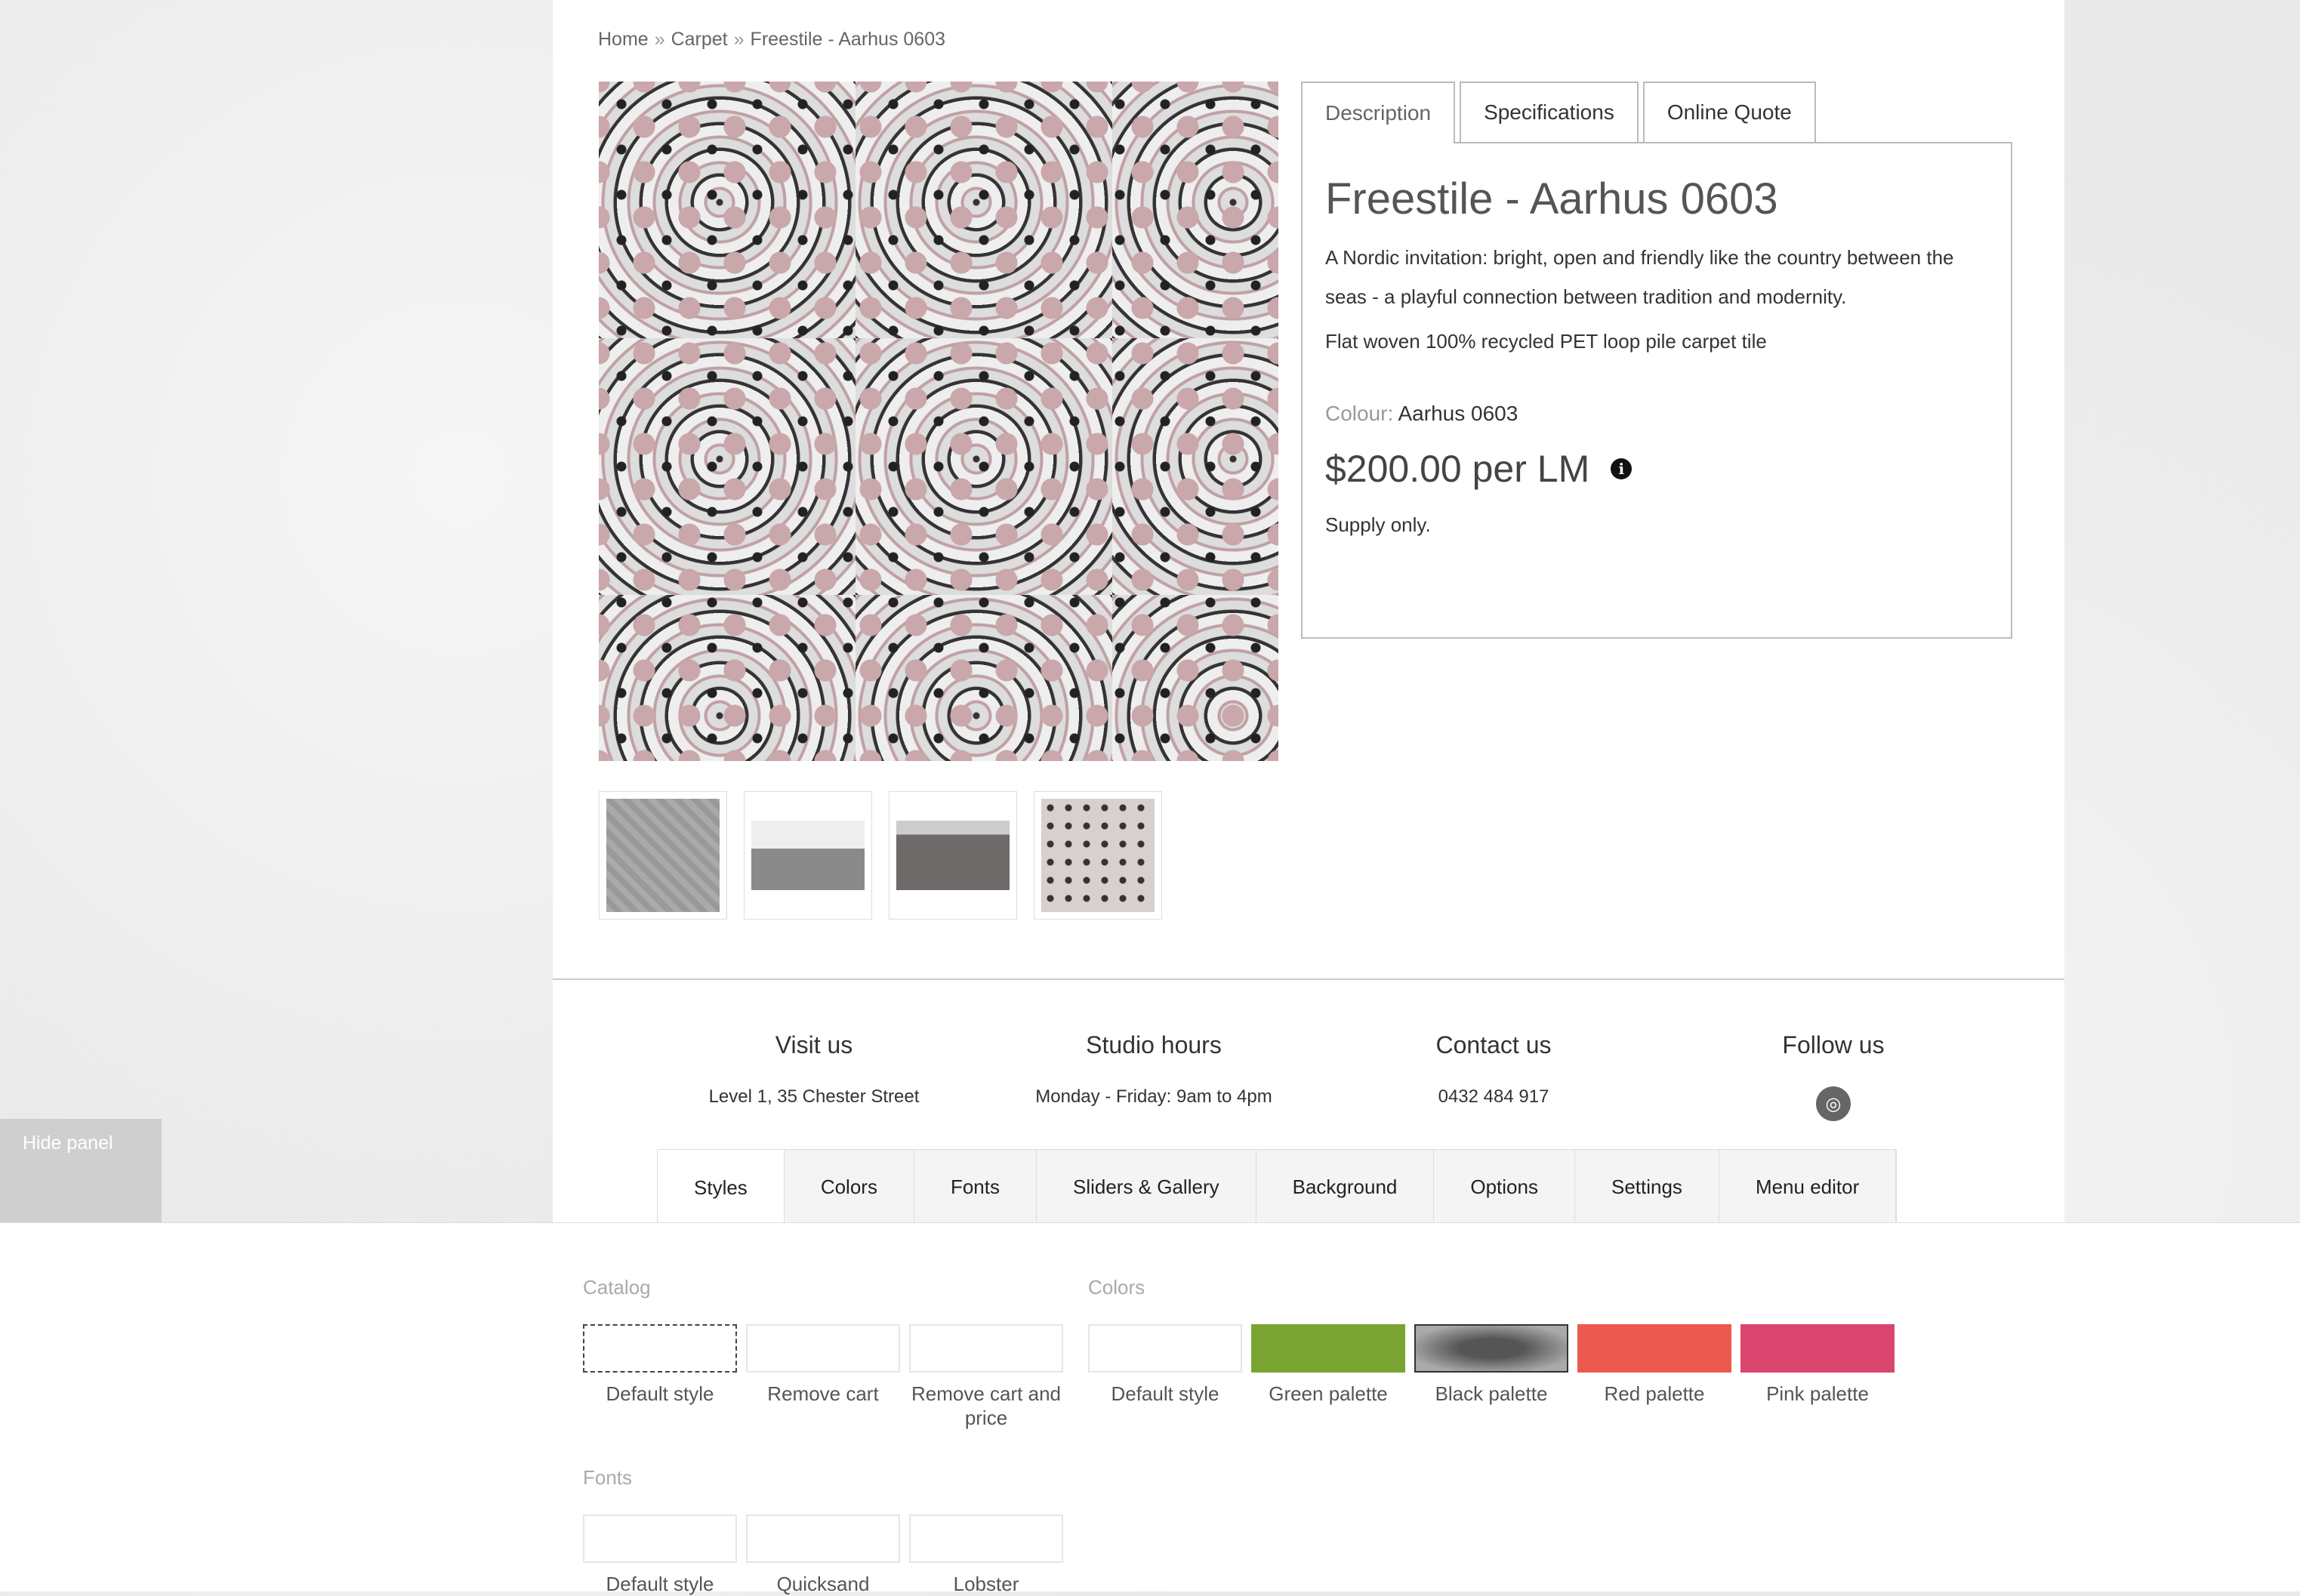 The height and width of the screenshot is (1596, 2300). I want to click on catalog-remove-cart-price: Remove cart and price, so click(986, 1377).